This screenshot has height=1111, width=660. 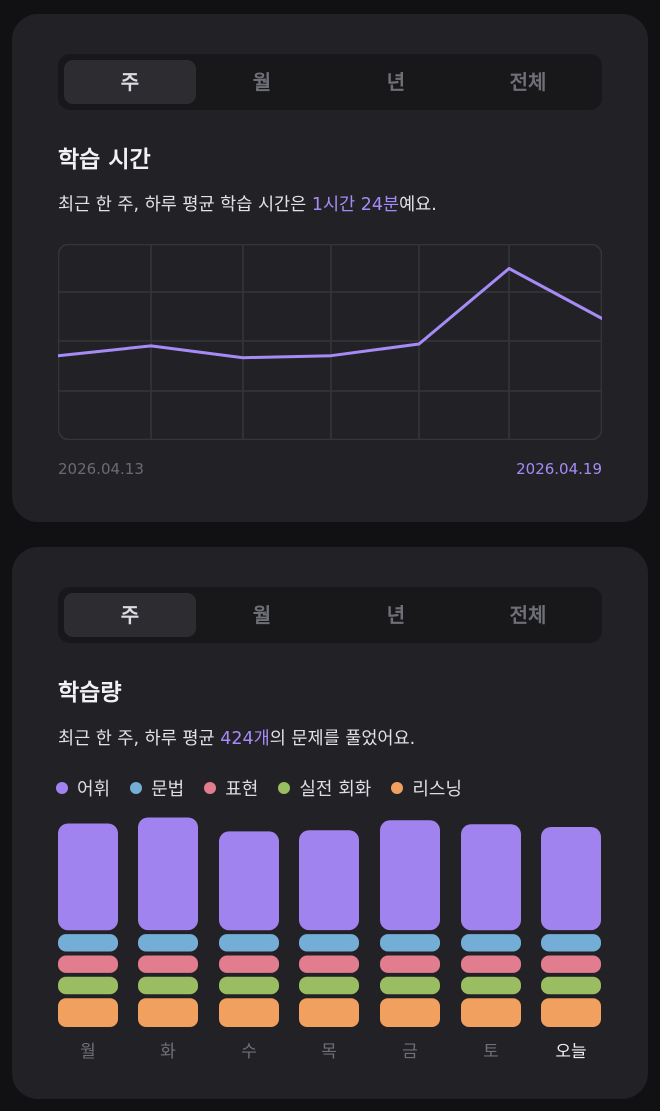 What do you see at coordinates (88, 1052) in the screenshot?
I see `day-label-0: 월` at bounding box center [88, 1052].